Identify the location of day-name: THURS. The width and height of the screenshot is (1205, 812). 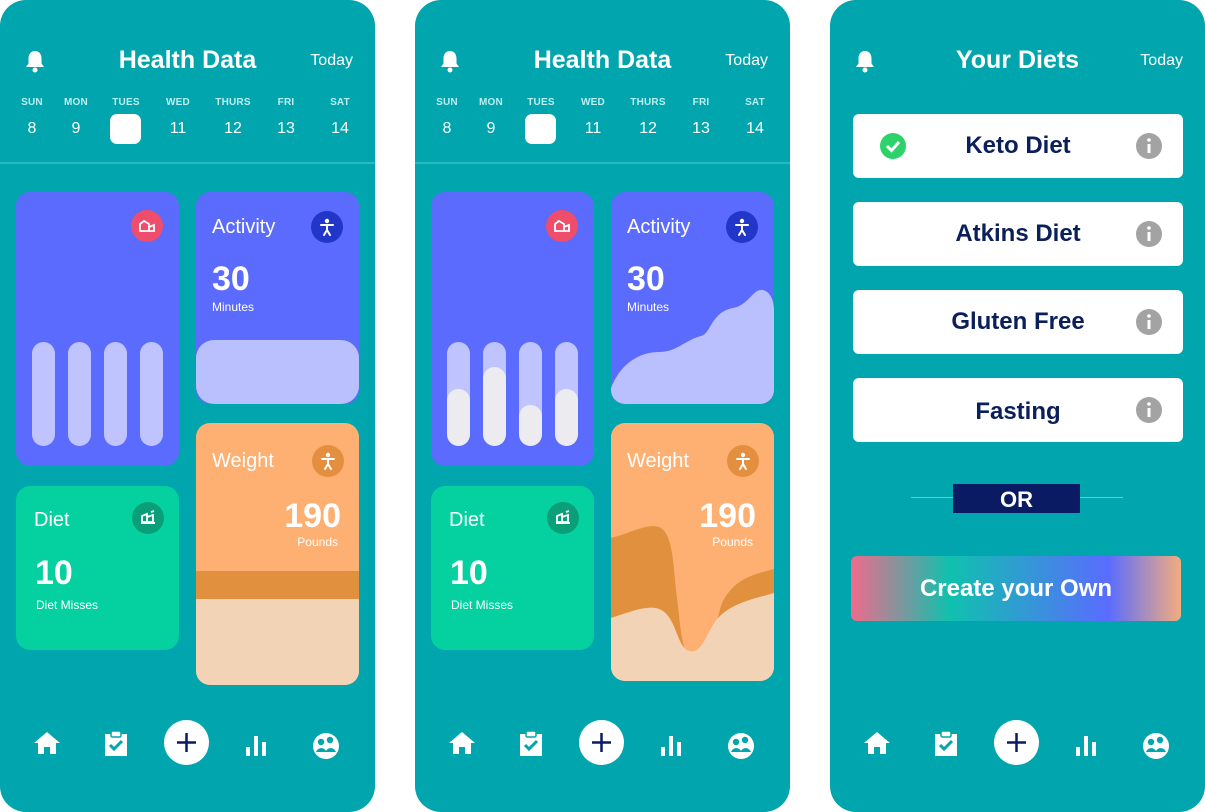
(233, 102).